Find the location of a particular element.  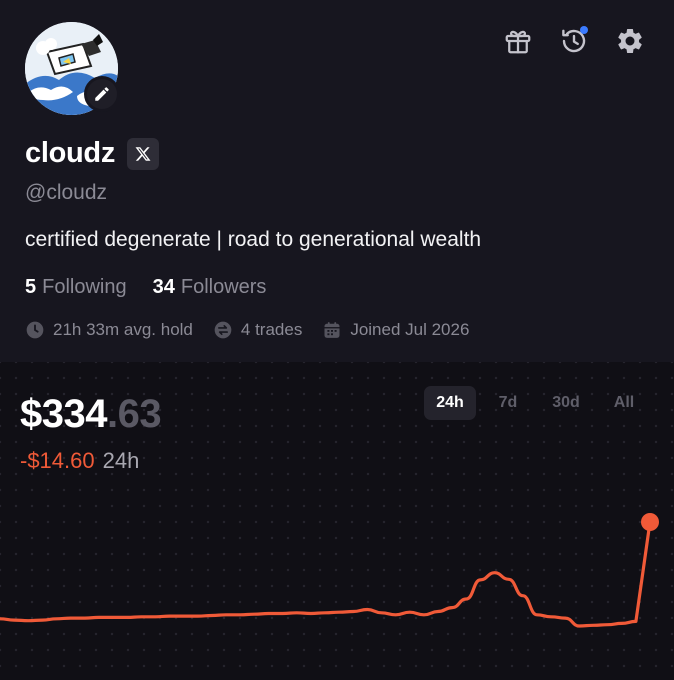

tab-24h: 24h is located at coordinates (450, 403).